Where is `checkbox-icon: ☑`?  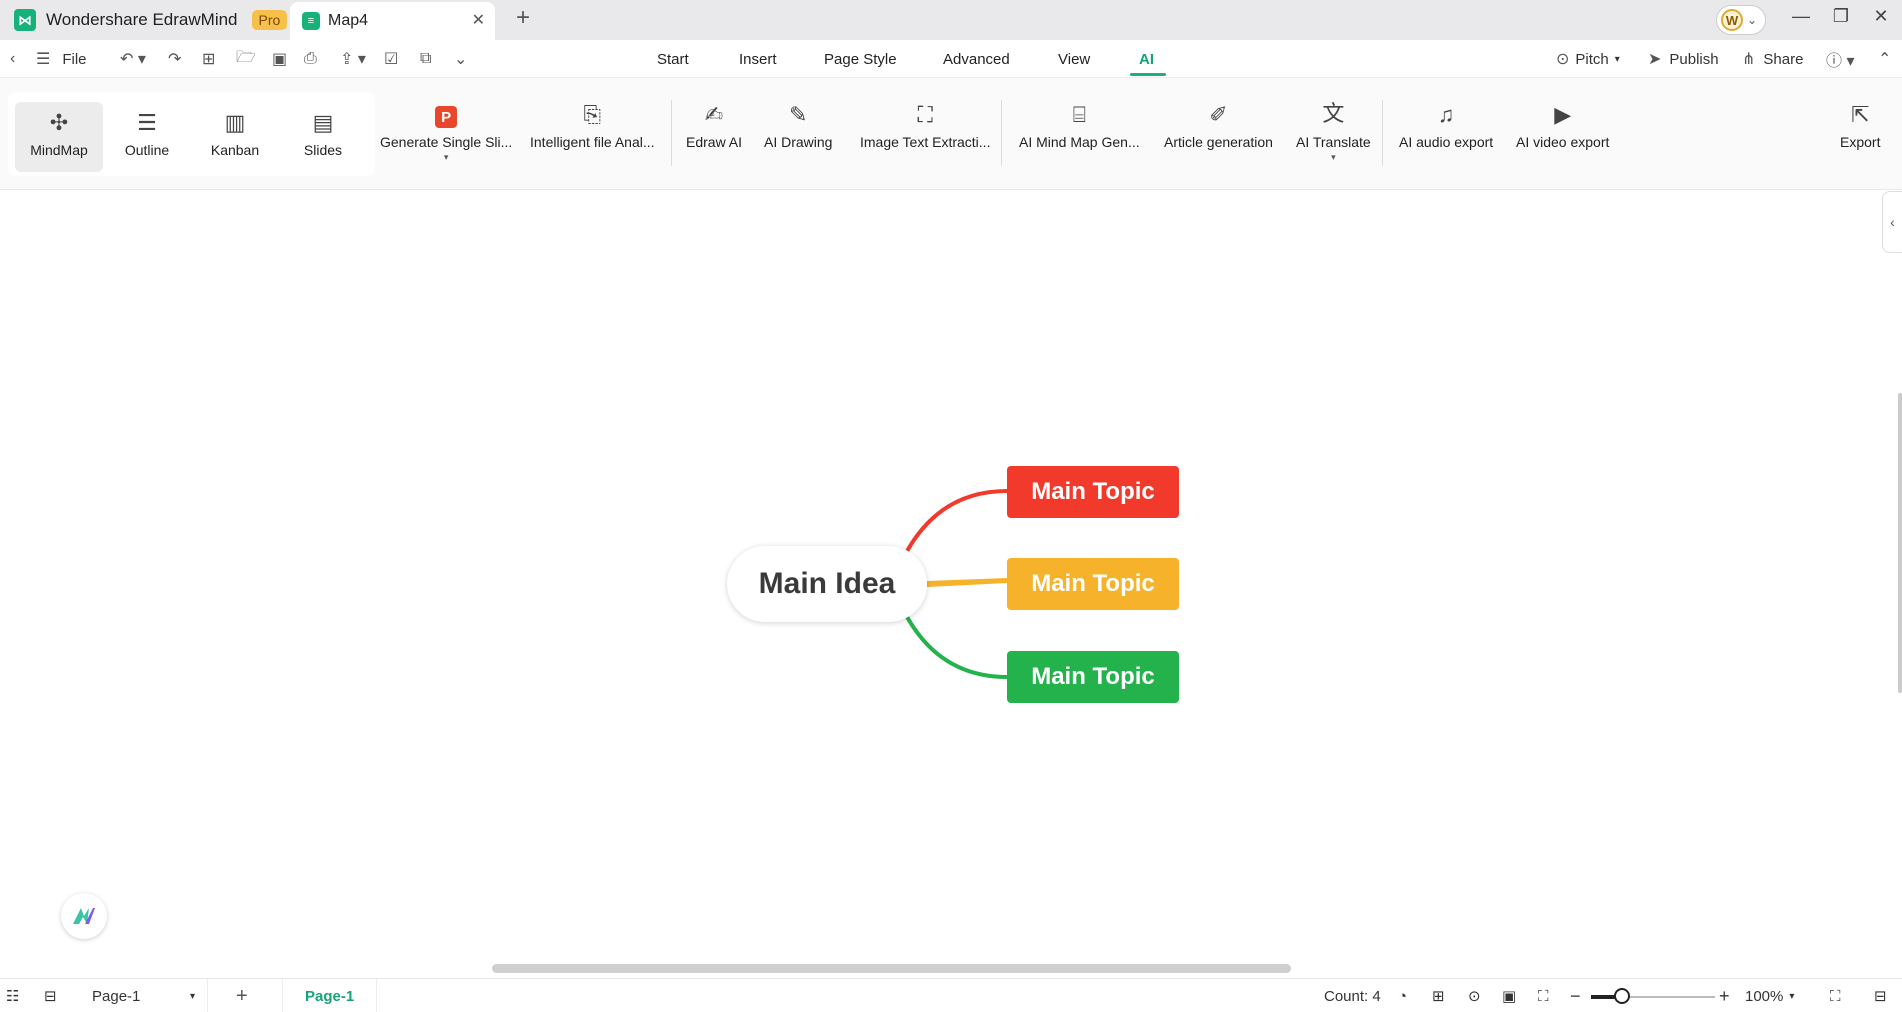
checkbox-icon: ☑ is located at coordinates (391, 59).